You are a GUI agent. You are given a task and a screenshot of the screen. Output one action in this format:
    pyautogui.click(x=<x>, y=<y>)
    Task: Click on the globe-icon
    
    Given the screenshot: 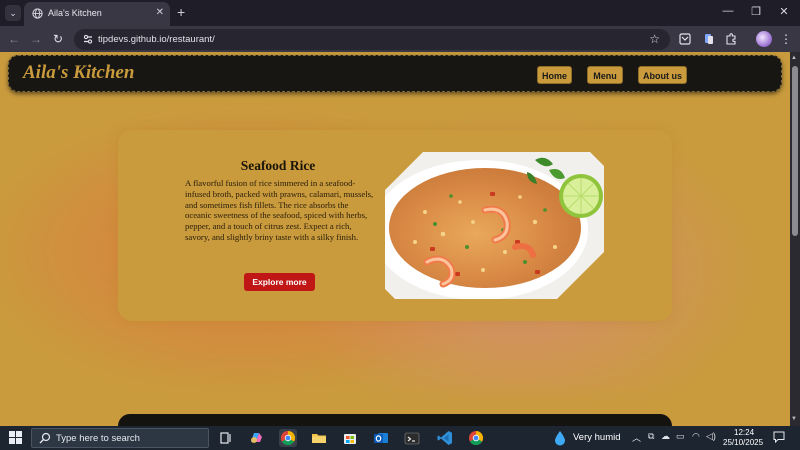 What is the action you would take?
    pyautogui.click(x=37, y=13)
    